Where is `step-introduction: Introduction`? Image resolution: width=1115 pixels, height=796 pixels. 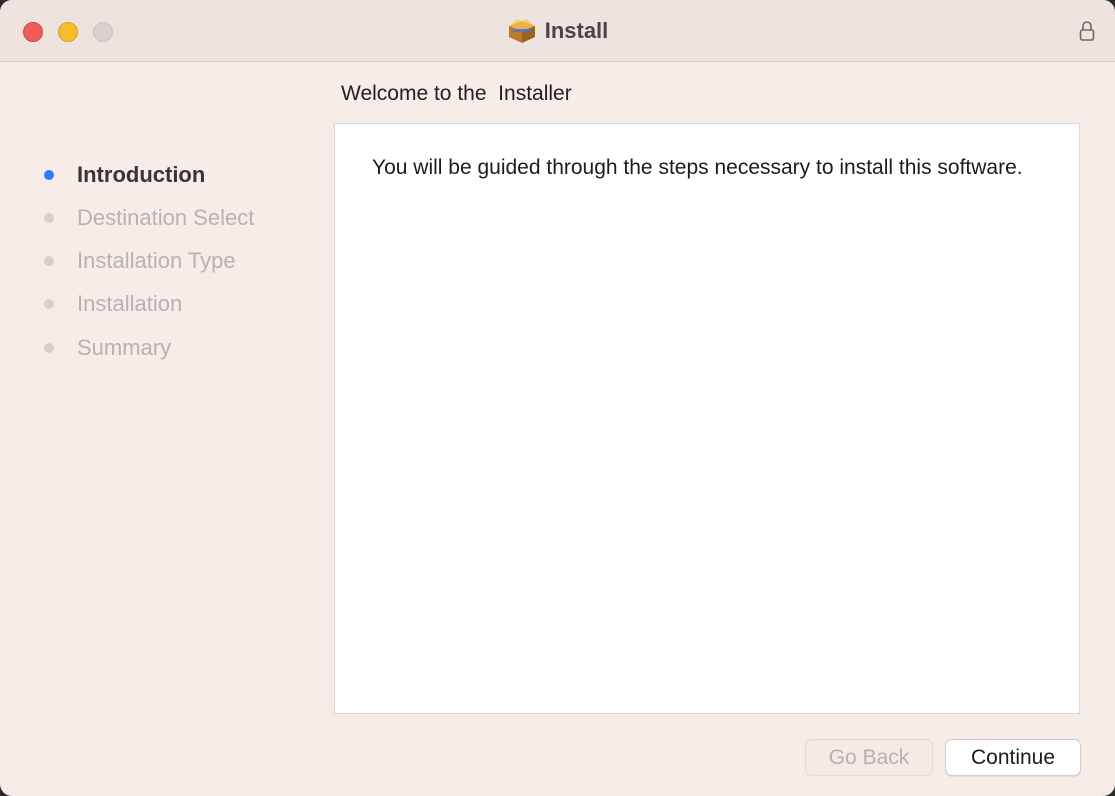
step-introduction: Introduction is located at coordinates (124, 175).